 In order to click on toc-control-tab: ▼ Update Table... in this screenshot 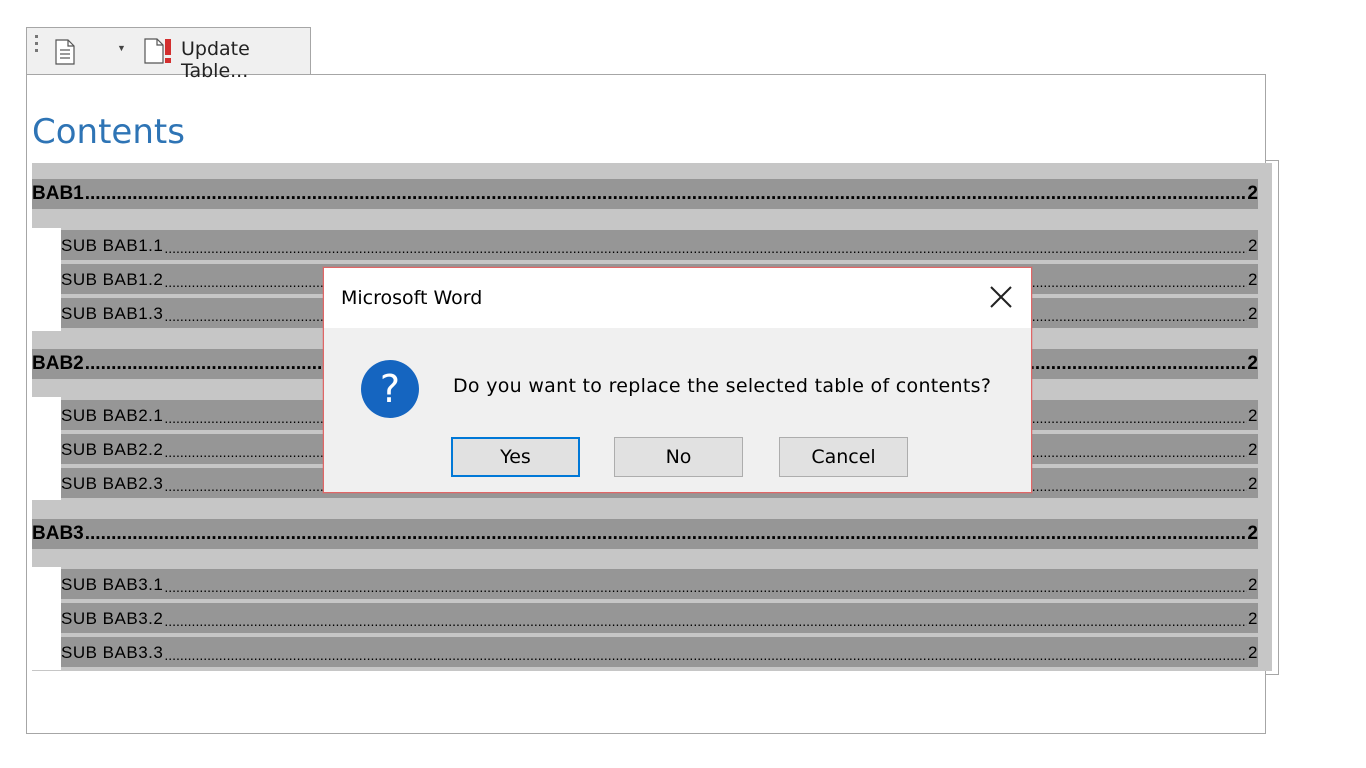, I will do `click(168, 54)`.